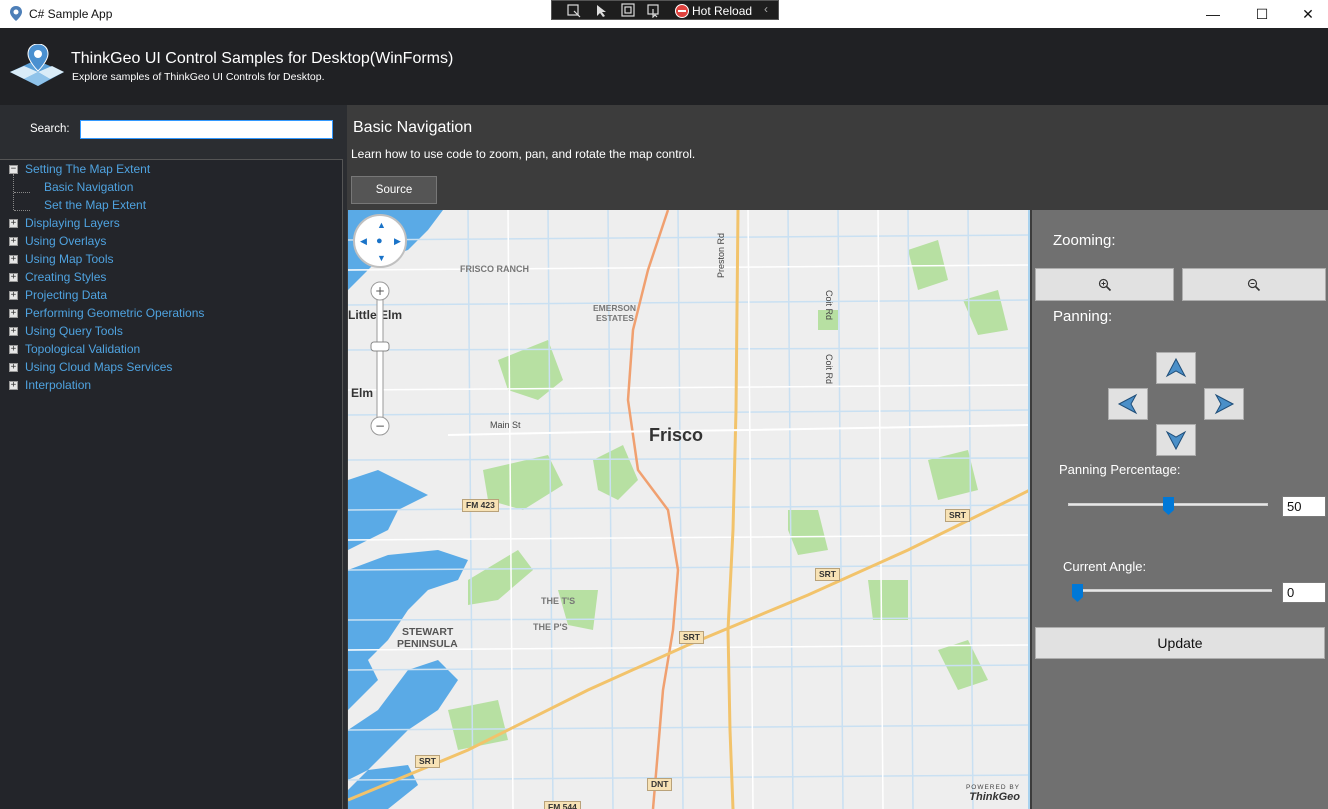  Describe the element at coordinates (722, 10) in the screenshot. I see `hot-reload-label: Hot Reload` at that location.